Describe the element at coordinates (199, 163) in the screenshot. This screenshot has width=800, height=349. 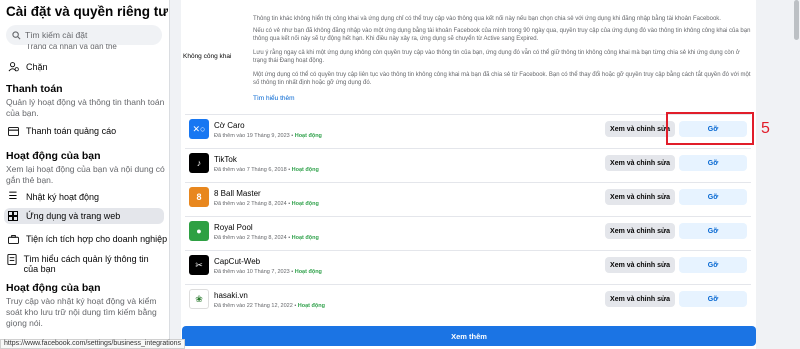
I see `tiktok-icon: ♪` at that location.